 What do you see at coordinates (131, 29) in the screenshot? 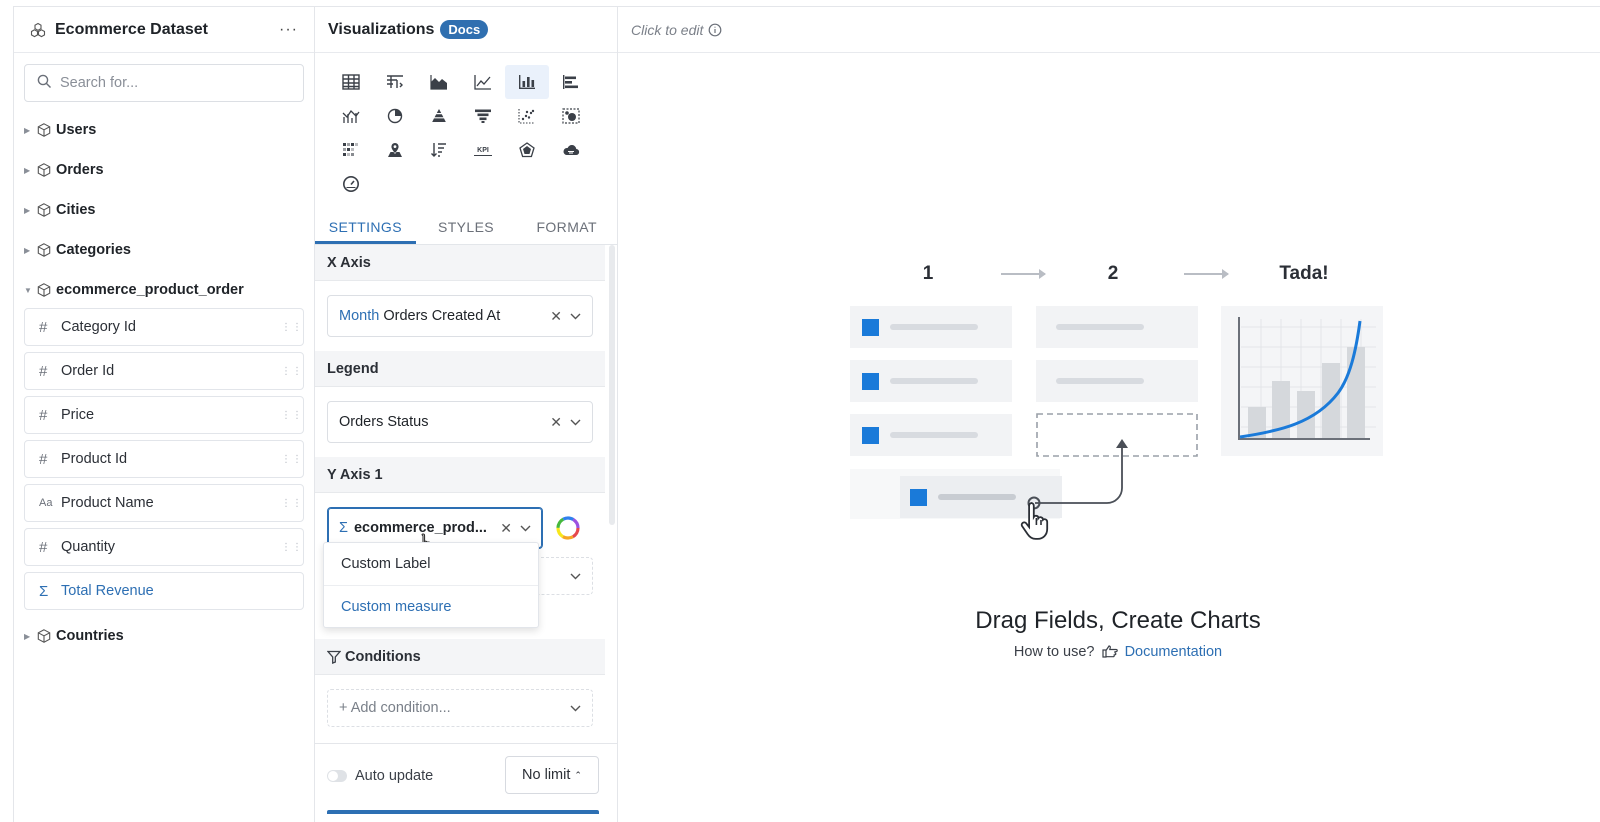
I see `dataset-title: Ecommerce Dataset` at bounding box center [131, 29].